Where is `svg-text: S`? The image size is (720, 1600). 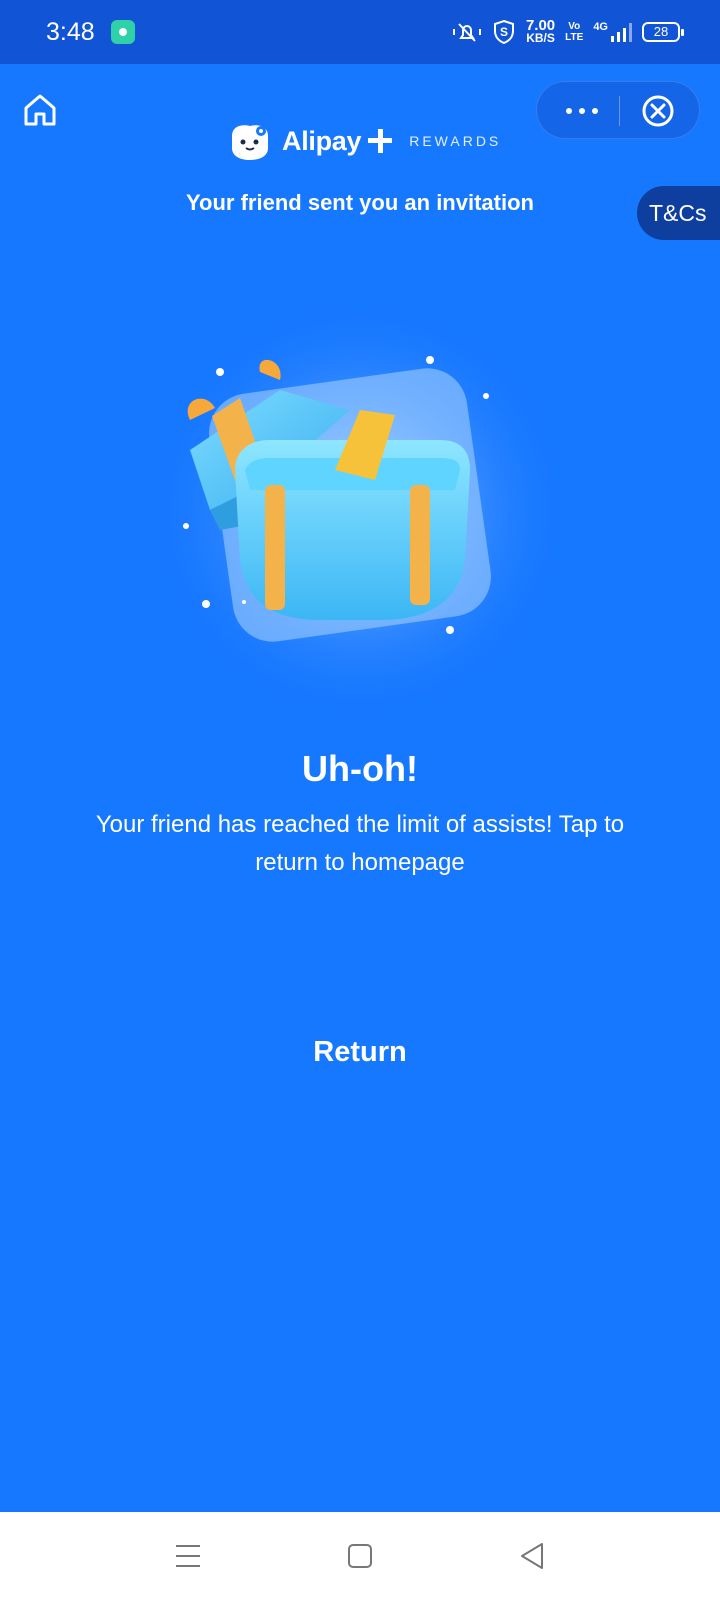 svg-text: S is located at coordinates (504, 32).